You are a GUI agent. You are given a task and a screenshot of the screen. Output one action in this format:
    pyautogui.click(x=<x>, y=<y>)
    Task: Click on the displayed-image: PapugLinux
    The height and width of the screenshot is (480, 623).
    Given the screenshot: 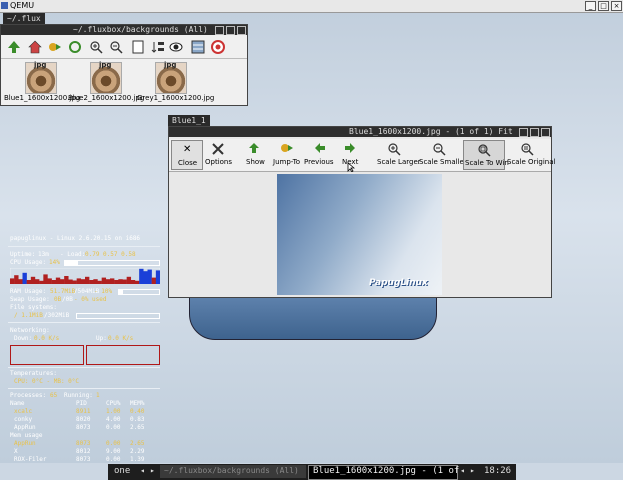 What is the action you would take?
    pyautogui.click(x=359, y=234)
    